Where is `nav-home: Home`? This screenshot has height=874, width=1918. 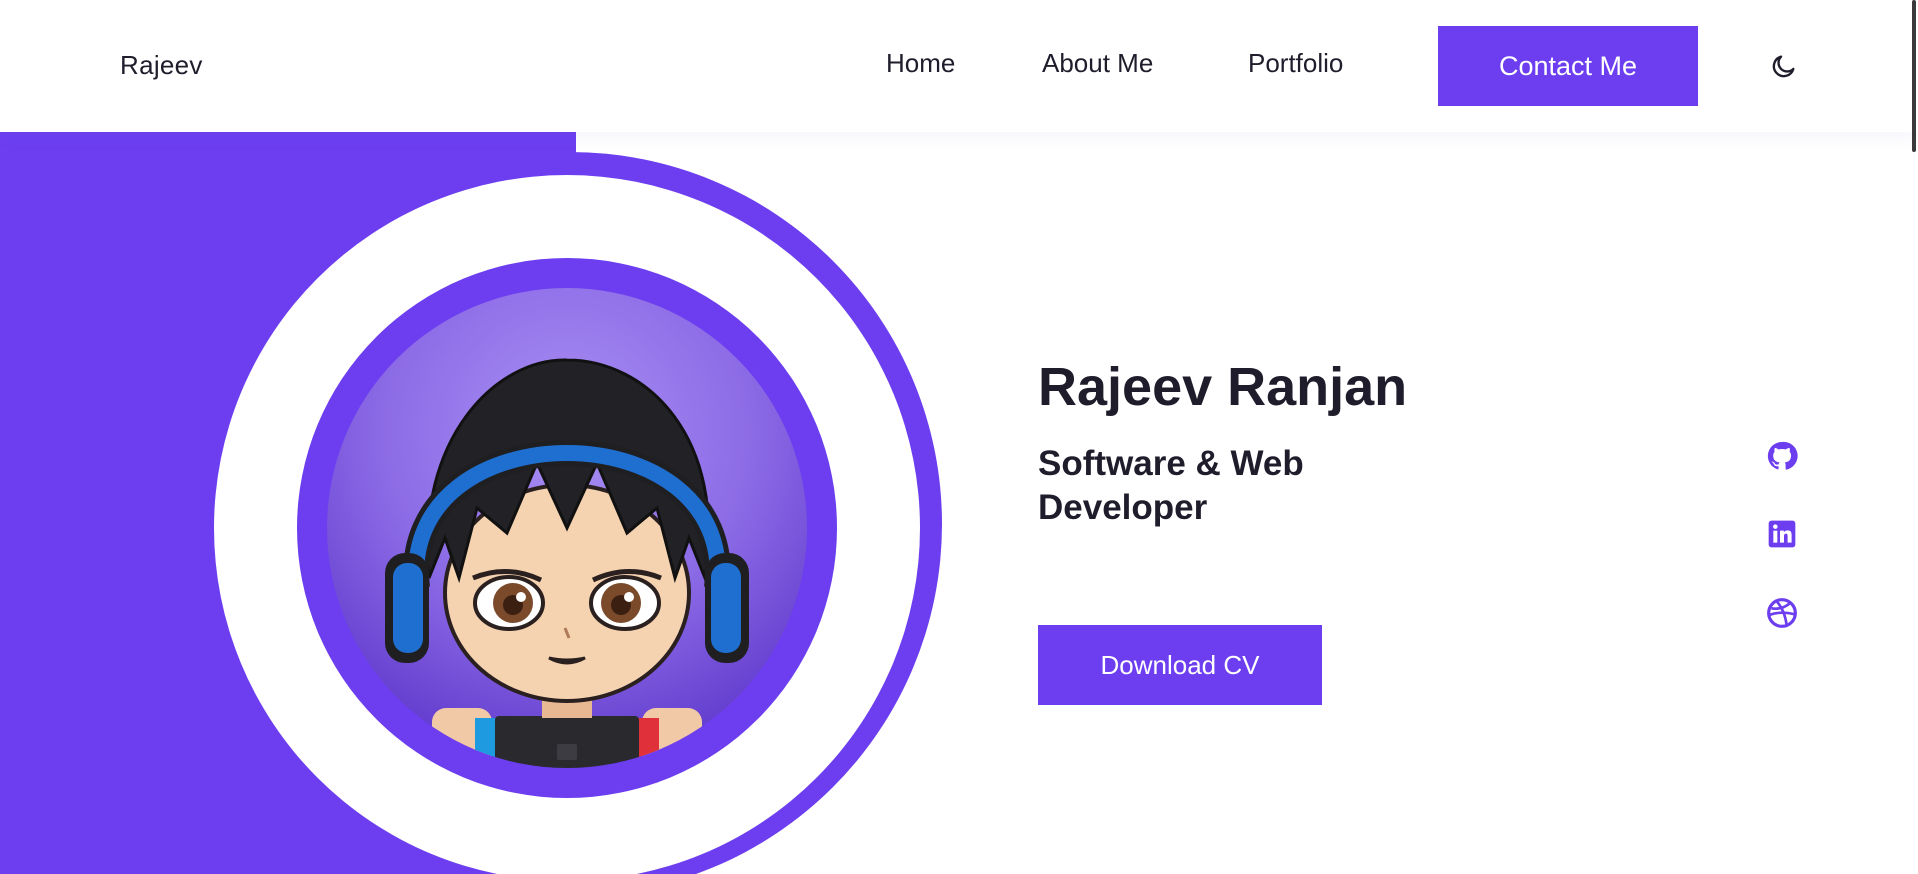 nav-home: Home is located at coordinates (920, 63).